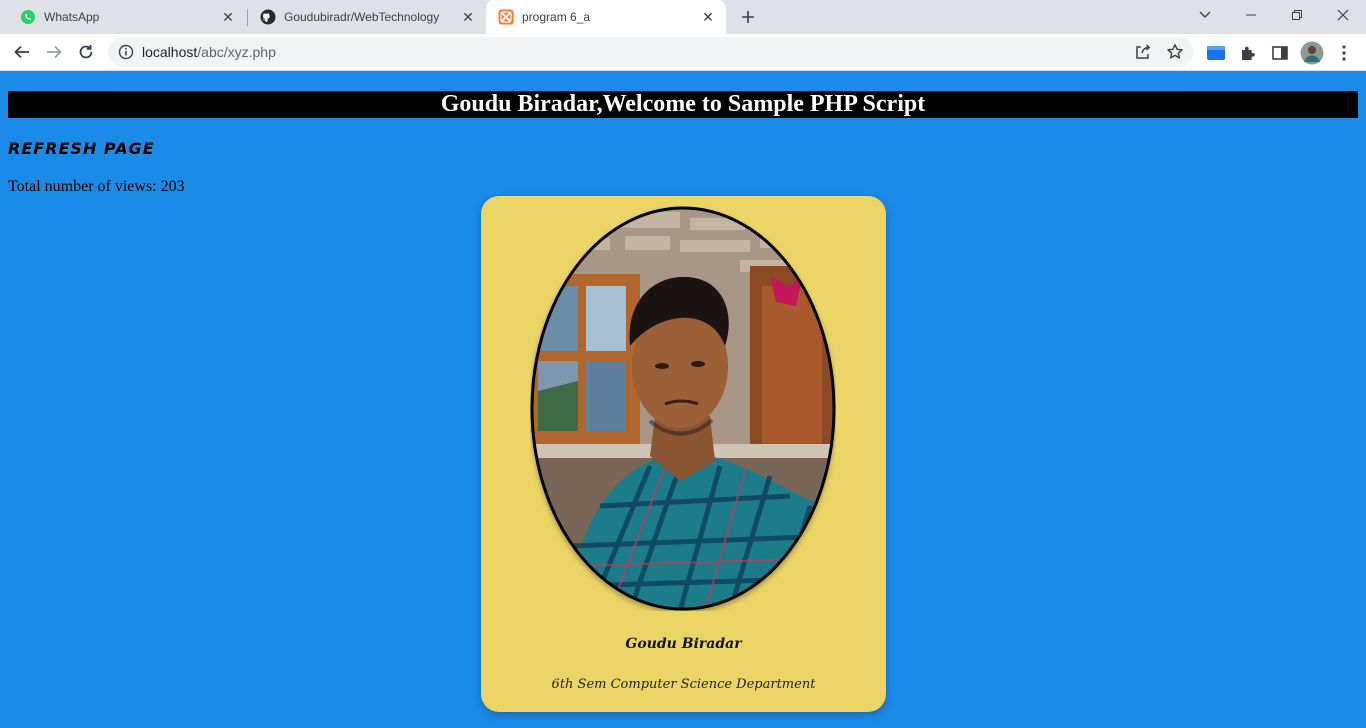 This screenshot has width=1366, height=728. What do you see at coordinates (362, 17) in the screenshot?
I see `tab-title: Goudubiradr/WebTechnology` at bounding box center [362, 17].